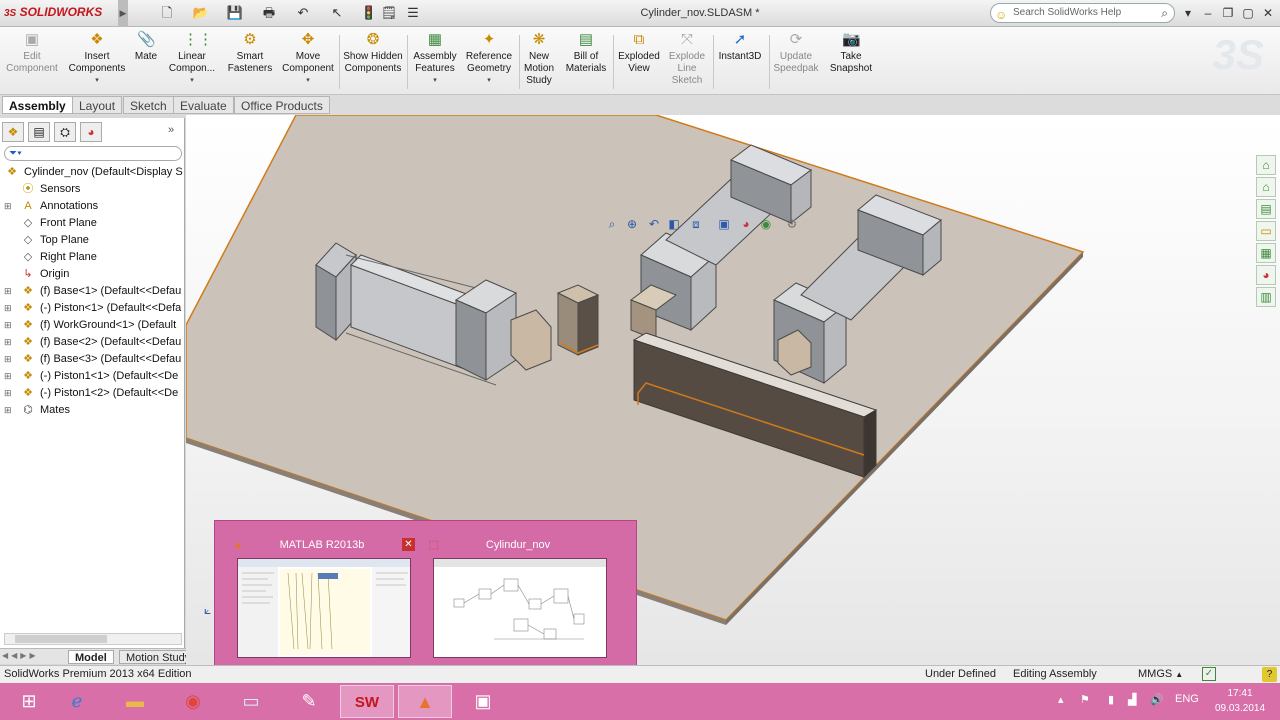 The width and height of the screenshot is (1280, 720). What do you see at coordinates (1228, 13) in the screenshot?
I see `restore-icon: ❐` at bounding box center [1228, 13].